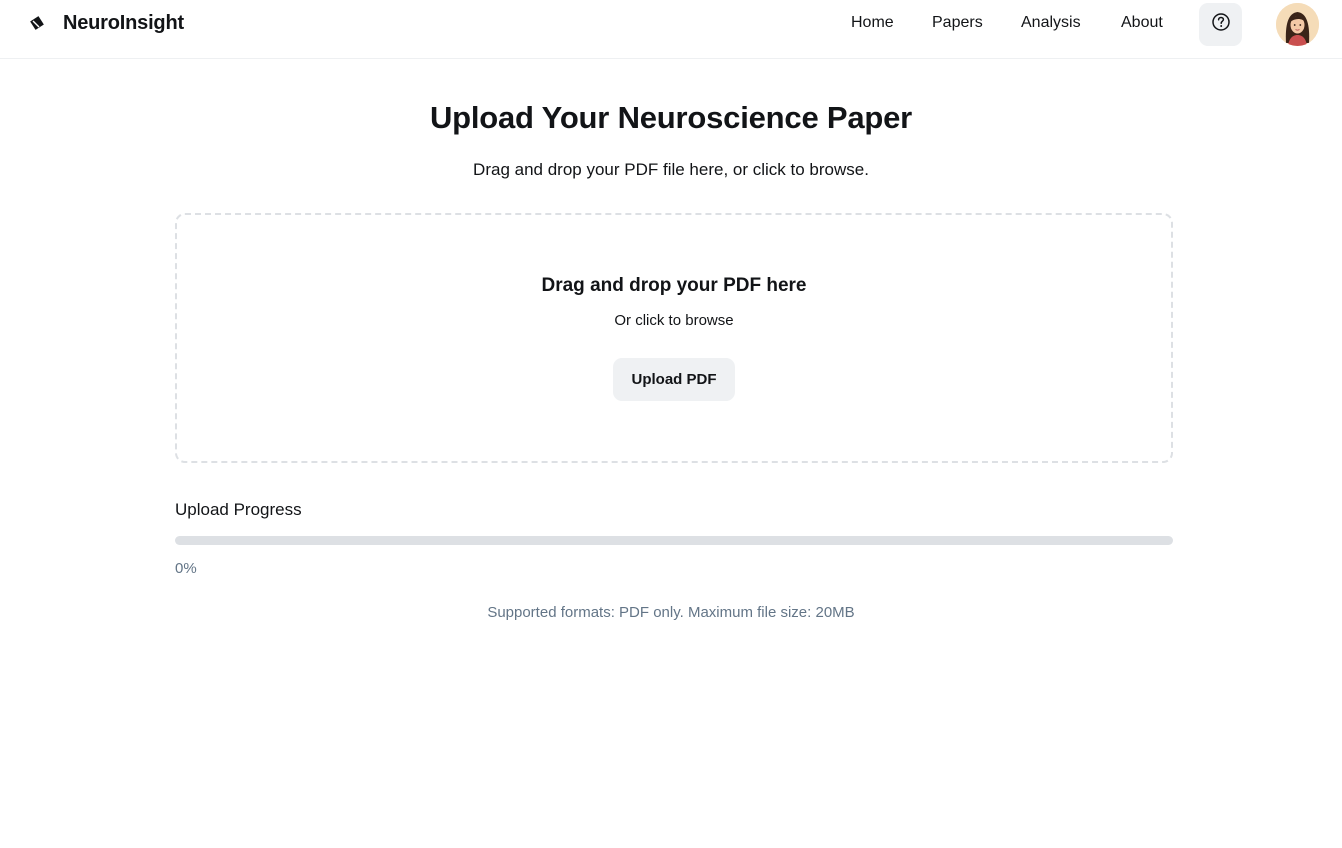  What do you see at coordinates (674, 285) in the screenshot?
I see `dropzone-title: Drag and drop your PDF here` at bounding box center [674, 285].